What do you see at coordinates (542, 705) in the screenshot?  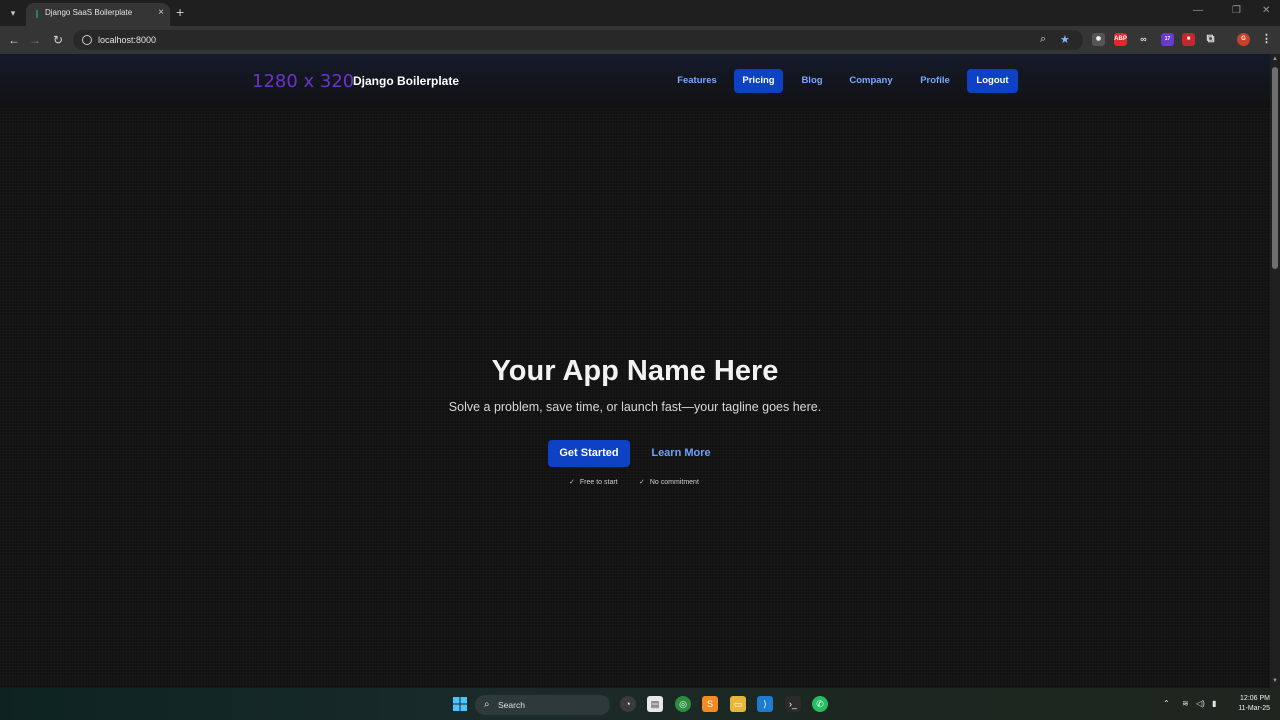 I see `taskbar-search: ⌕ Search` at bounding box center [542, 705].